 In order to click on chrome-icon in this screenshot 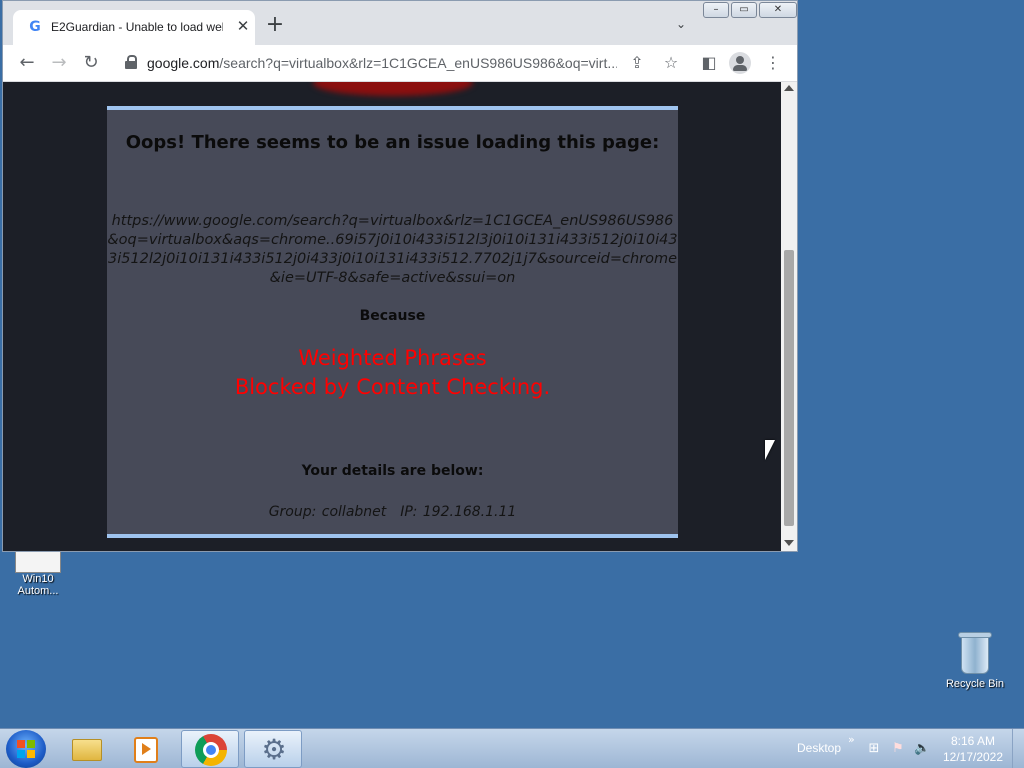, I will do `click(211, 750)`.